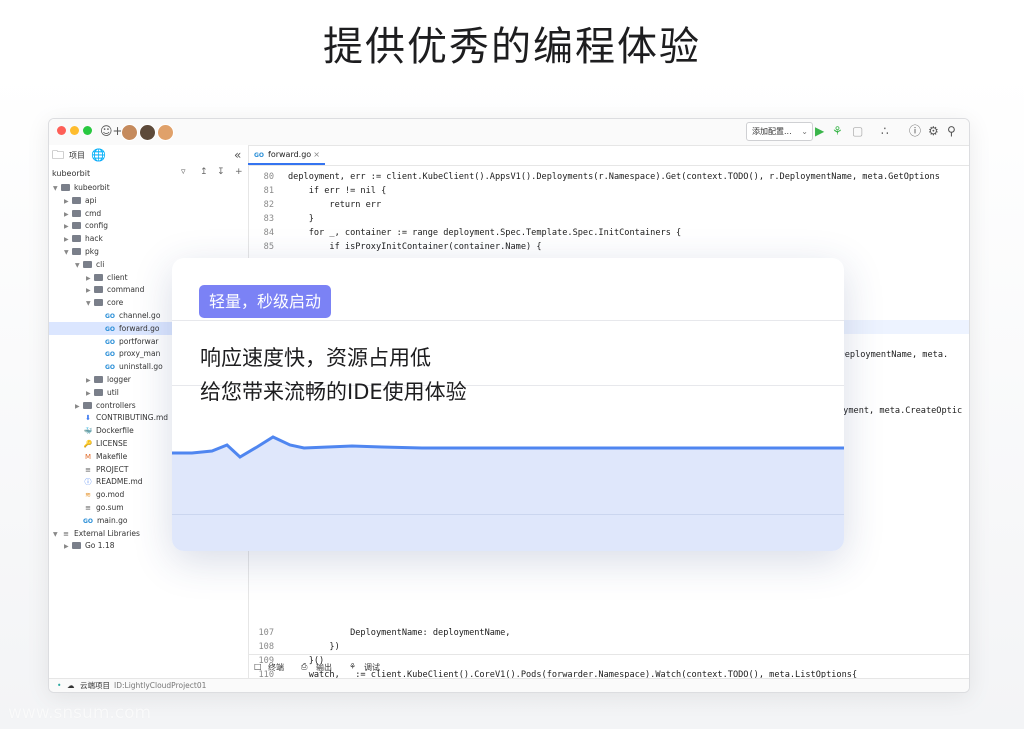 The width and height of the screenshot is (1024, 729). Describe the element at coordinates (915, 131) in the screenshot. I see `help-icon: ⓘ` at that location.